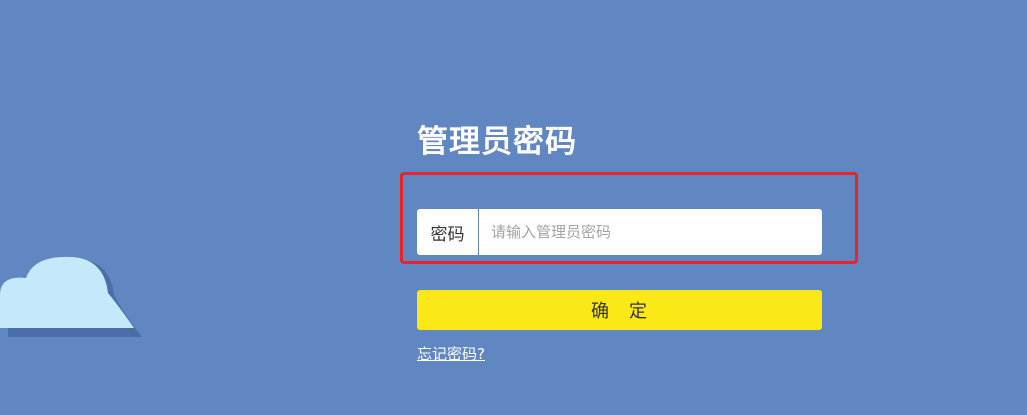 The width and height of the screenshot is (1027, 415). I want to click on confirm-button: 确 定, so click(619, 310).